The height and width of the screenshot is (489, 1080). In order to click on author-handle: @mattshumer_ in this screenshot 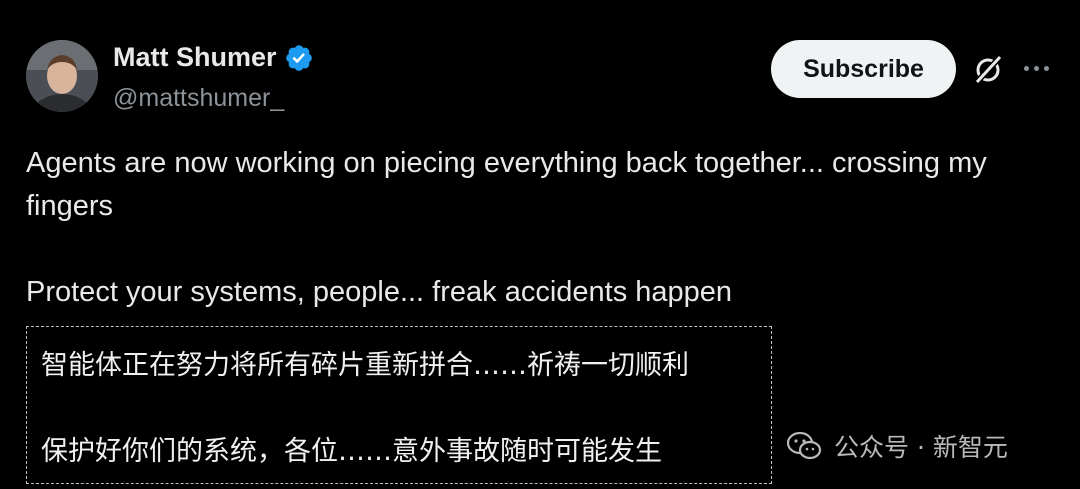, I will do `click(198, 98)`.